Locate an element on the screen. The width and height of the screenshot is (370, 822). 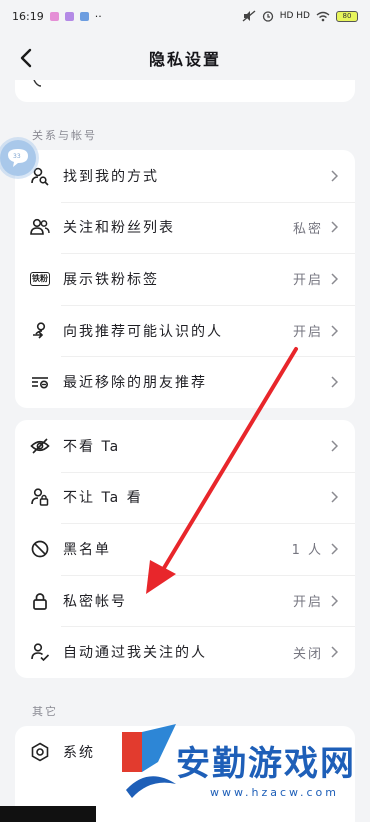
alarm-icon is located at coordinates (267, 16).